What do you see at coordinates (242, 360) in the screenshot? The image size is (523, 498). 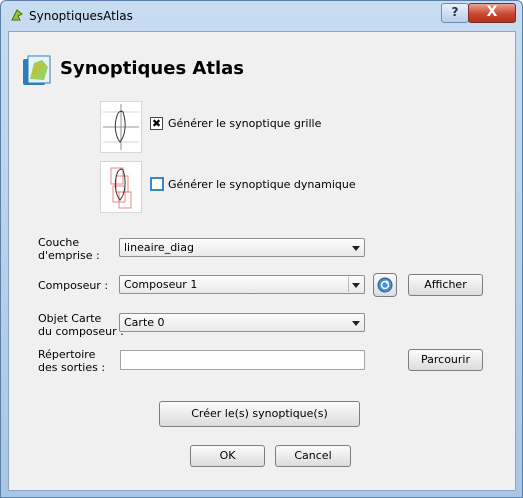 I see `output-directory-input` at bounding box center [242, 360].